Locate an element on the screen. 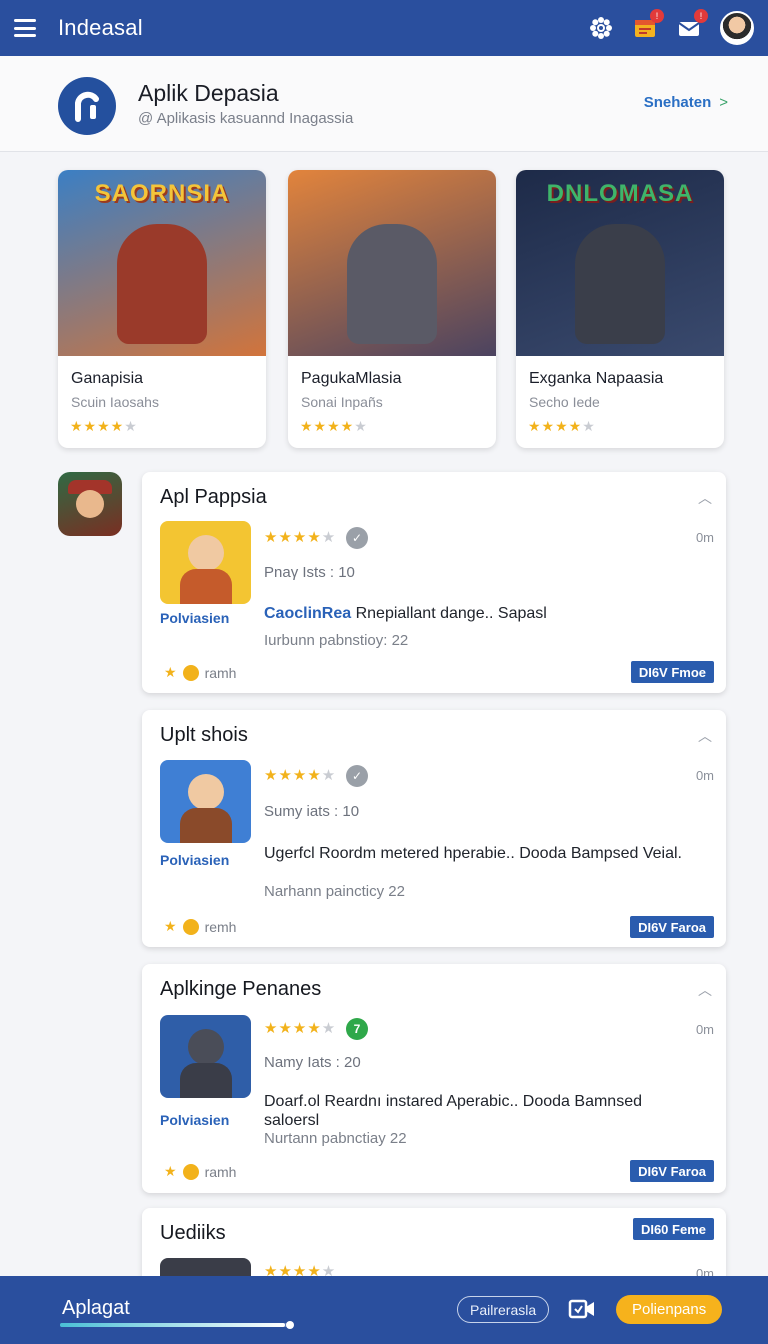 This screenshot has width=768, height=1344. video-icon is located at coordinates (582, 1309).